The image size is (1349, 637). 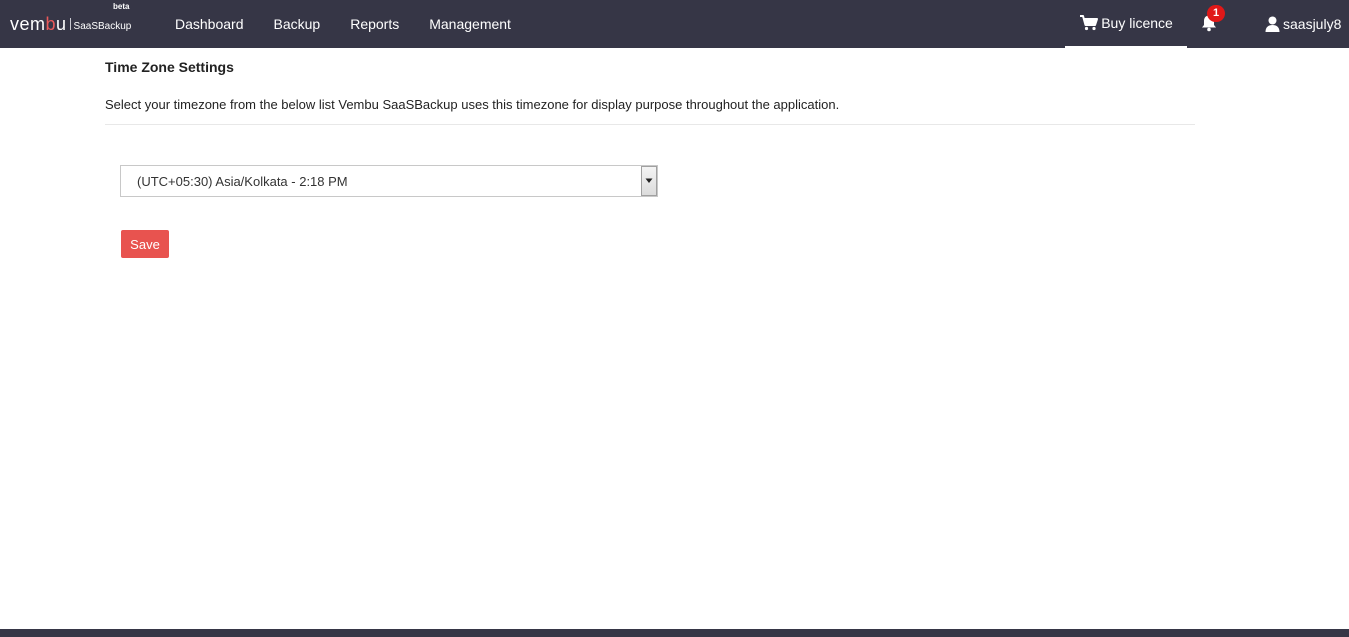 What do you see at coordinates (242, 181) in the screenshot?
I see `timezone-selected-value: (UTC+05:30) Asia/Kolkata - 2:18 PM` at bounding box center [242, 181].